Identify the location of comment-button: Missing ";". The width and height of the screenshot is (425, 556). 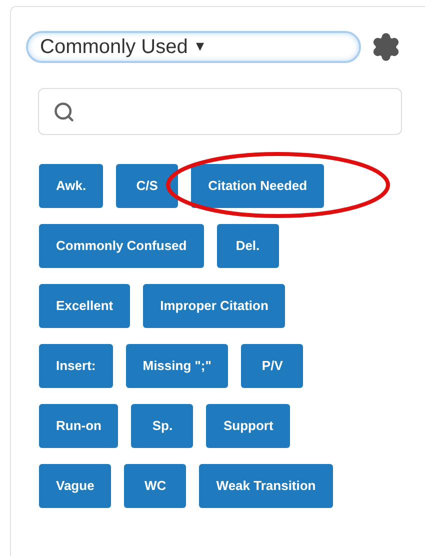
(177, 366).